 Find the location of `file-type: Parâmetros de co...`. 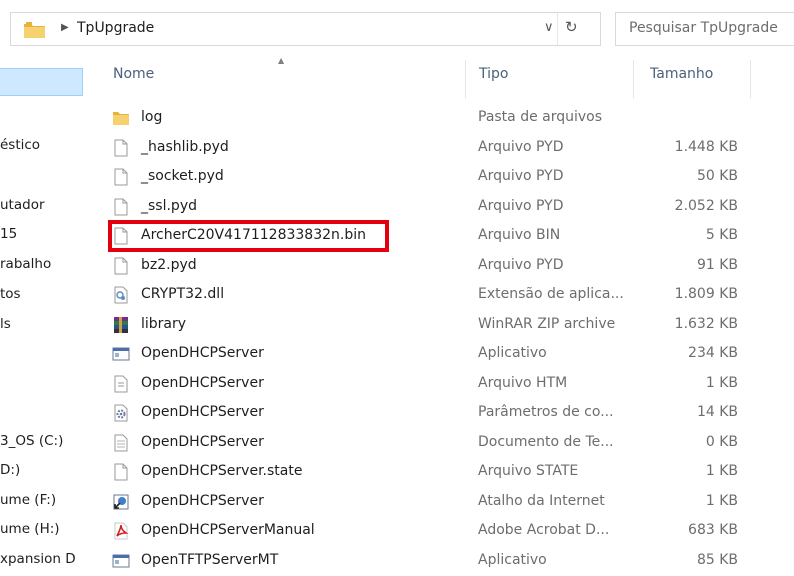

file-type: Parâmetros de co... is located at coordinates (546, 412).